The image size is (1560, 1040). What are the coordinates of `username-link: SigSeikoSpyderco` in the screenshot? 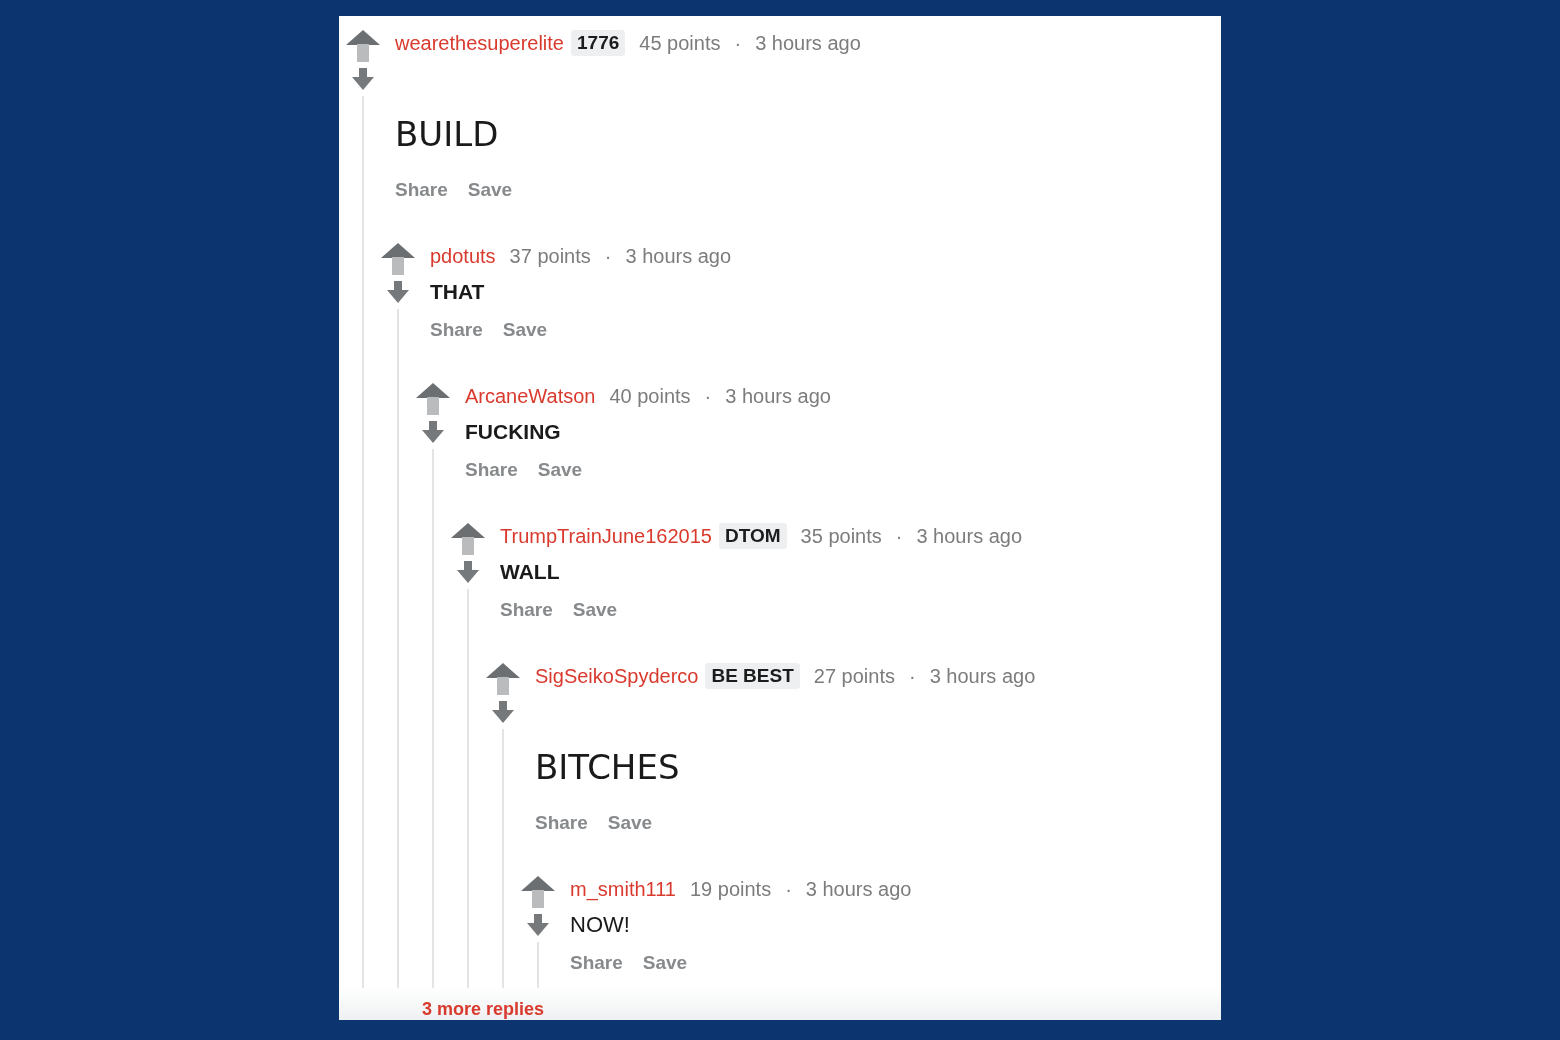 It's located at (617, 676).